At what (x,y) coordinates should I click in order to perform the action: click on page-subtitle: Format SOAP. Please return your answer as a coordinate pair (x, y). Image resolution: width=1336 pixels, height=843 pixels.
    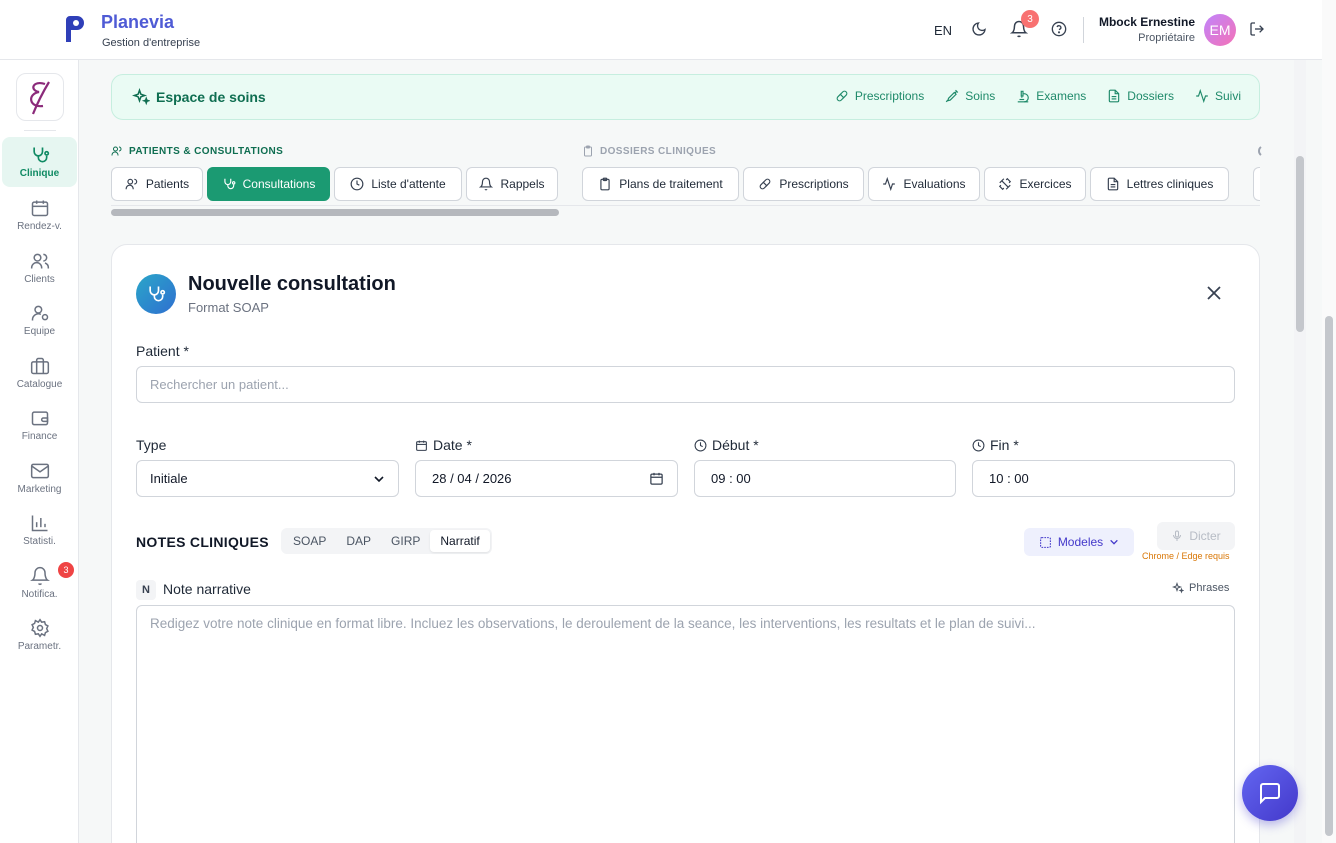
    Looking at the image, I should click on (228, 307).